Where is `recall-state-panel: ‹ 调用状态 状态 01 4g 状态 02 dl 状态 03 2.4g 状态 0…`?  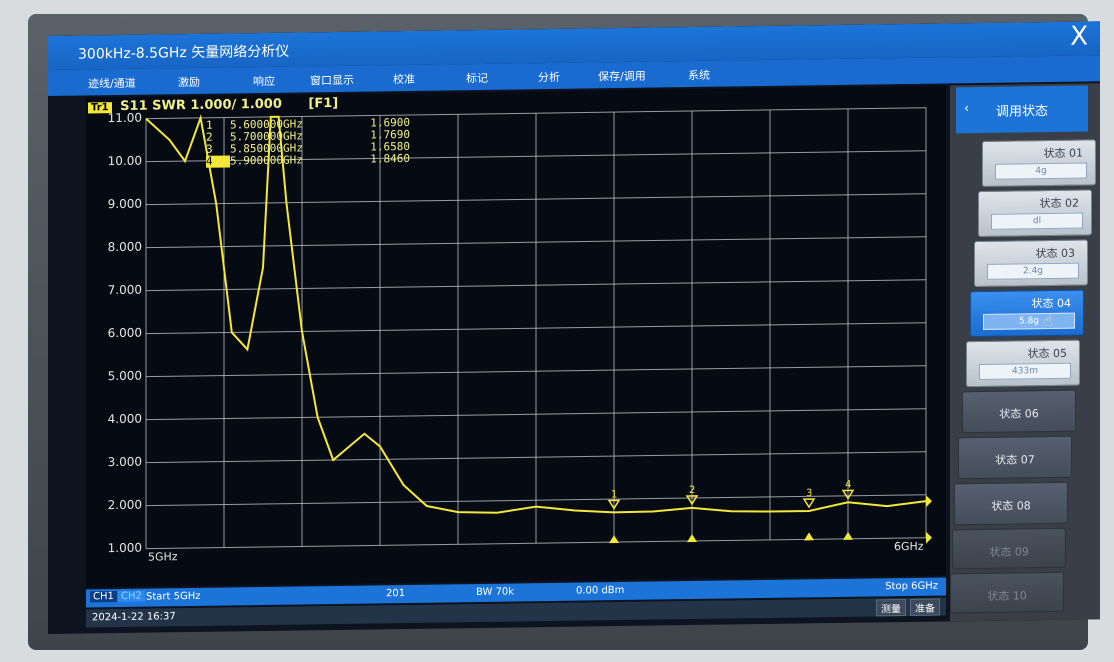
recall-state-panel: ‹ 调用状态 状态 01 4g 状态 02 dl 状态 03 2.4g 状态 0… is located at coordinates (1025, 352).